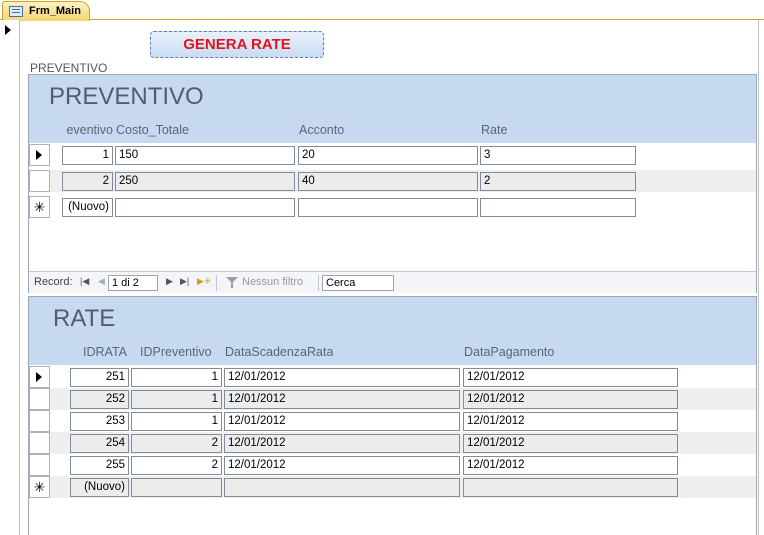  What do you see at coordinates (99, 443) in the screenshot?
I see `idrata-field: 254` at bounding box center [99, 443].